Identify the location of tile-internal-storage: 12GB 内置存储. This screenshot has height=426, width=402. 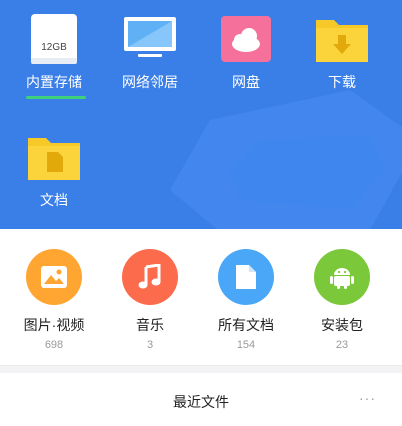
(54, 52).